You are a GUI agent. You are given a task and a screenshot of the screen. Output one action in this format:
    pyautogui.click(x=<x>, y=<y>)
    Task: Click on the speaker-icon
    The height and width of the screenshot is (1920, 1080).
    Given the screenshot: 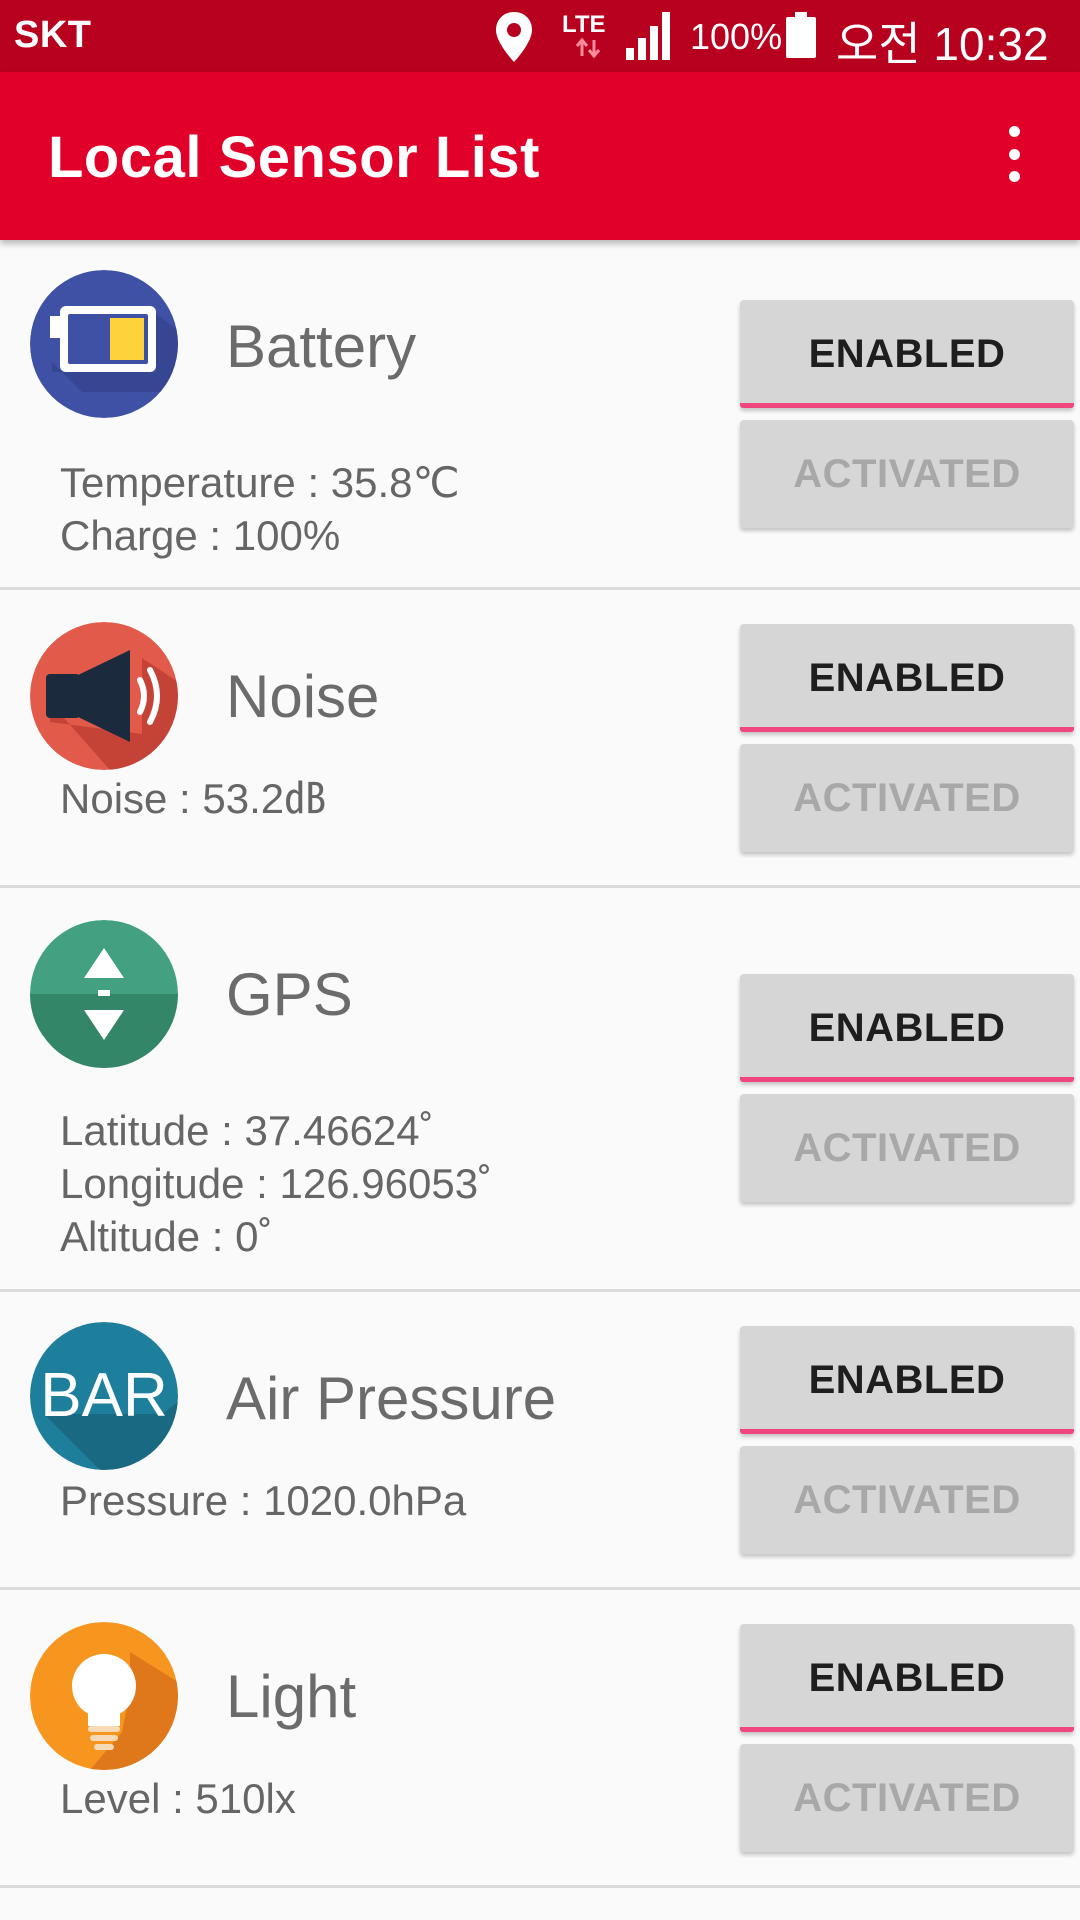 What is the action you would take?
    pyautogui.click(x=104, y=696)
    